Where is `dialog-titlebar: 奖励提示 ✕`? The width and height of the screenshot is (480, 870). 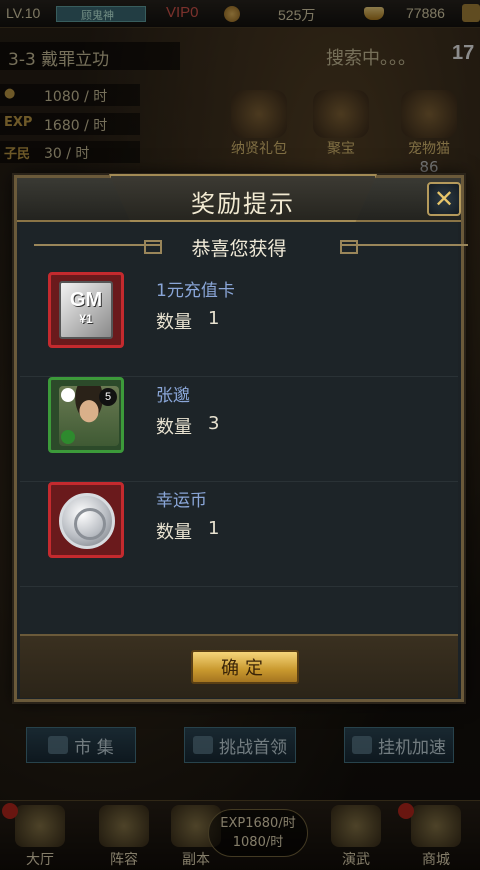
dialog-titlebar: 奖励提示 ✕ is located at coordinates (239, 198).